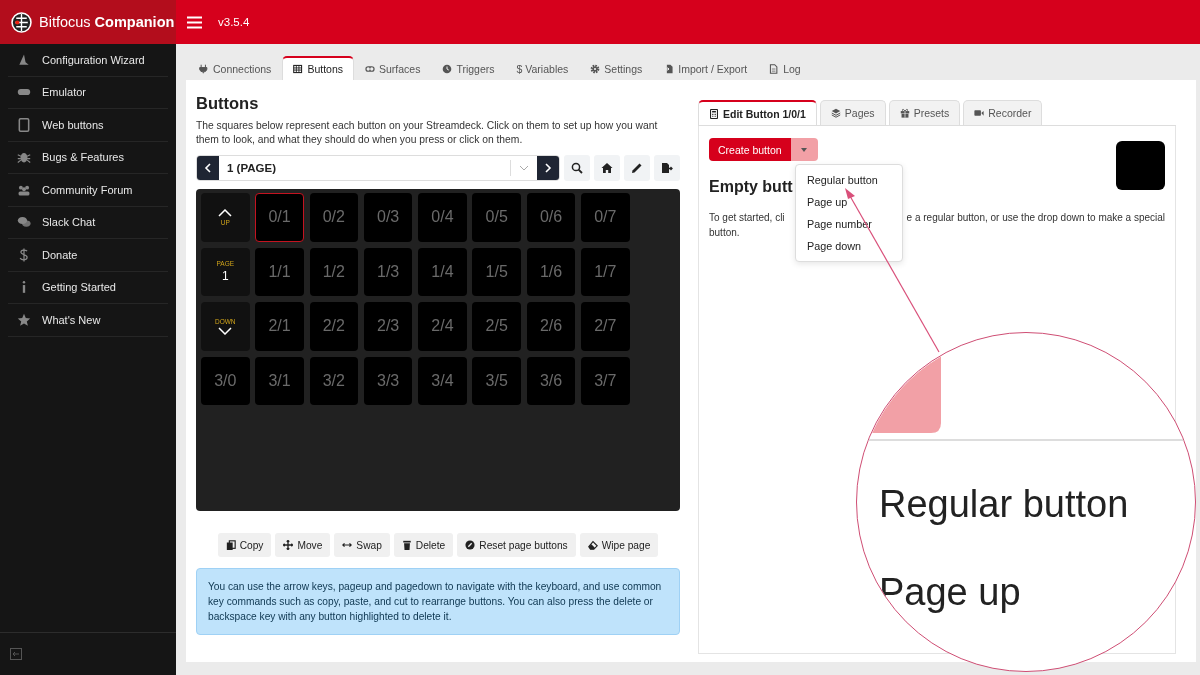 Image resolution: width=1200 pixels, height=675 pixels. Describe the element at coordinates (619, 545) in the screenshot. I see `action-button: Wipe page` at that location.